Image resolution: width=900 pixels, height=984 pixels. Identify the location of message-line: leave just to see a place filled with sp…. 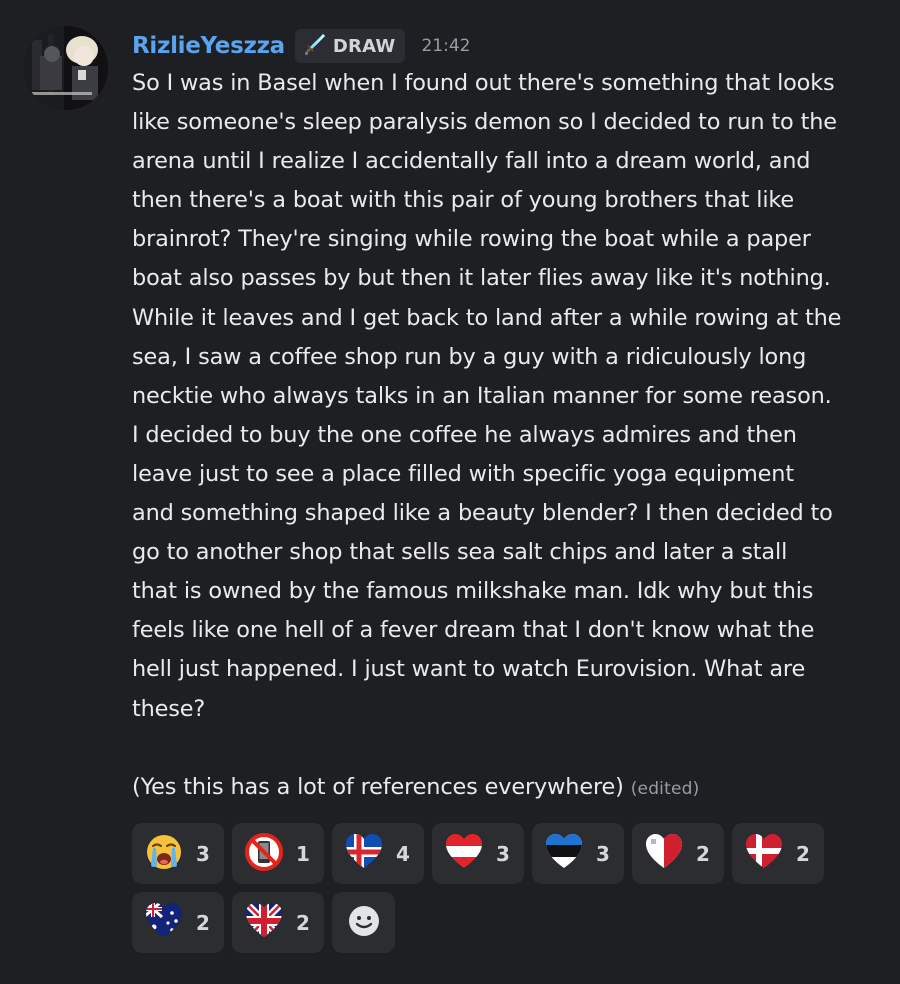
(463, 473).